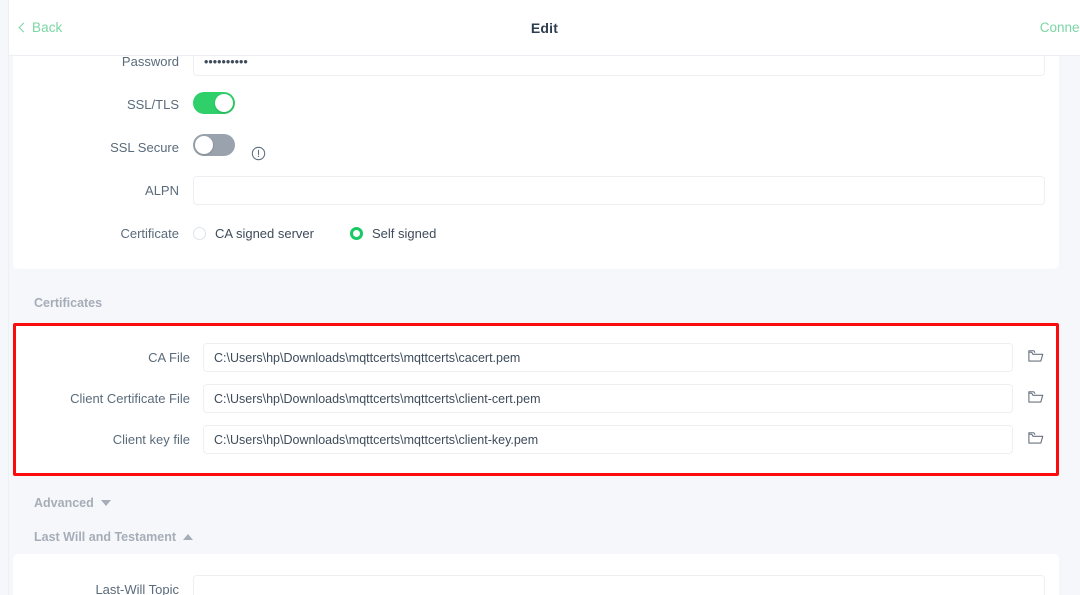 Image resolution: width=1080 pixels, height=595 pixels. What do you see at coordinates (608, 439) in the screenshot?
I see `client-key-file-input` at bounding box center [608, 439].